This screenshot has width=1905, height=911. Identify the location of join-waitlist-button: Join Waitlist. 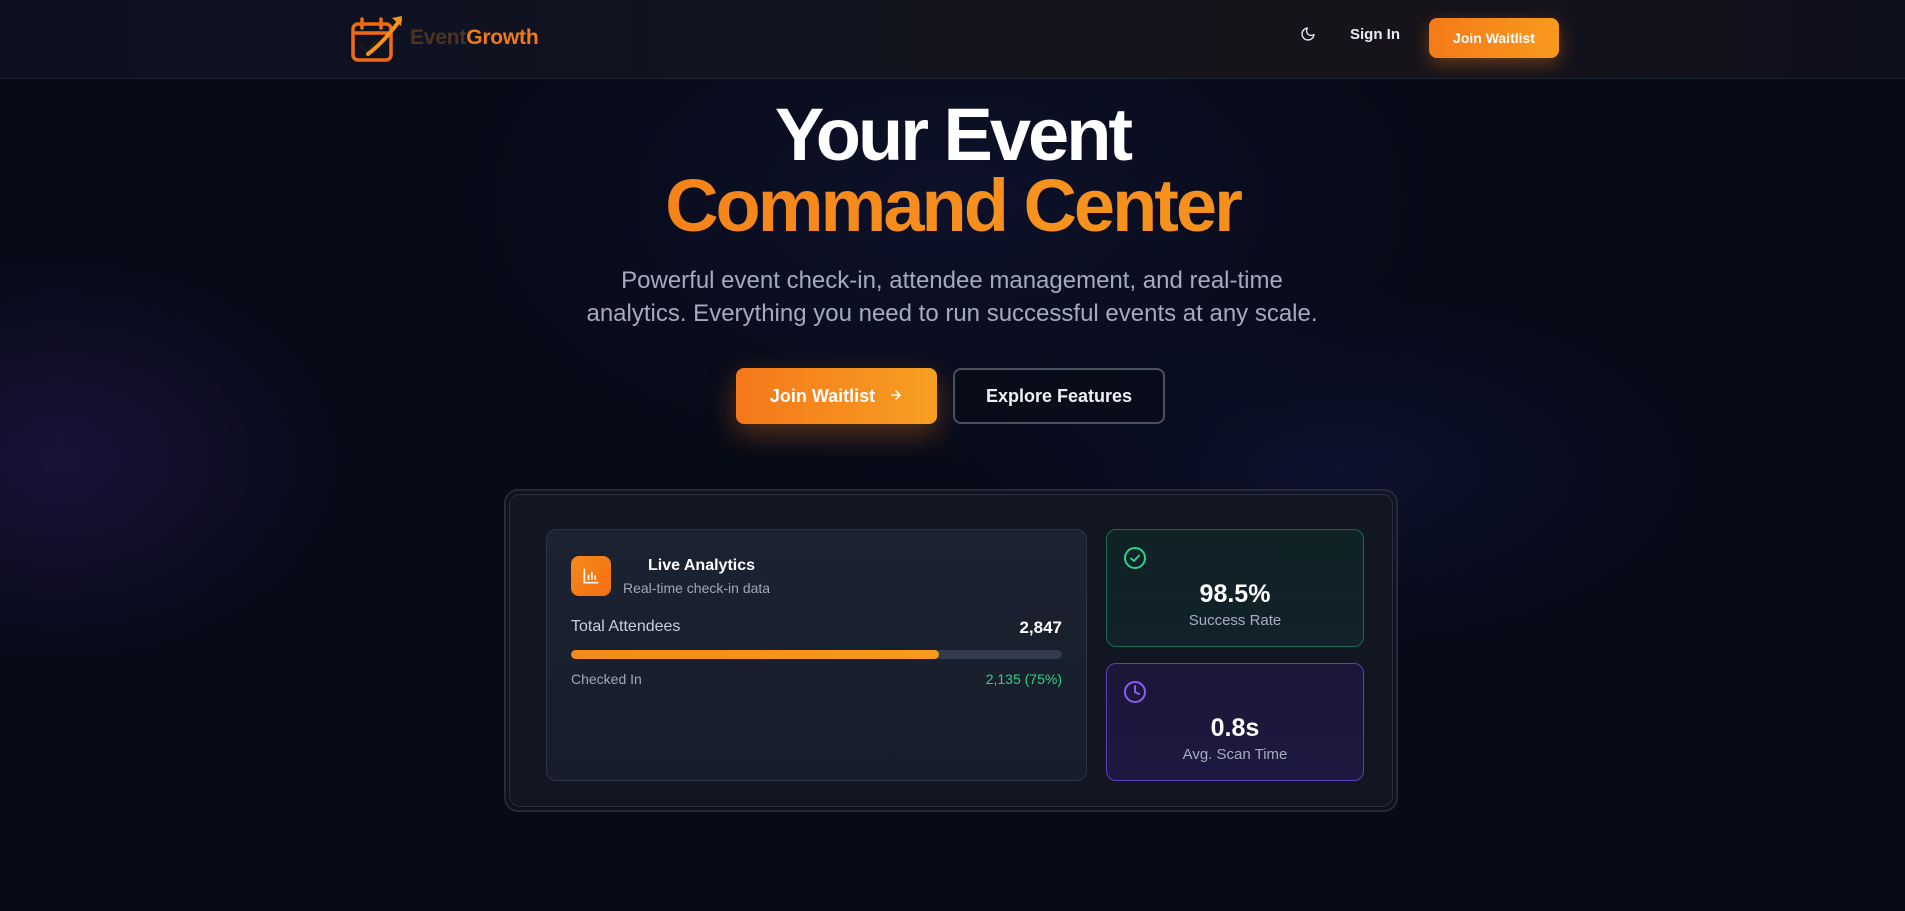
(836, 396).